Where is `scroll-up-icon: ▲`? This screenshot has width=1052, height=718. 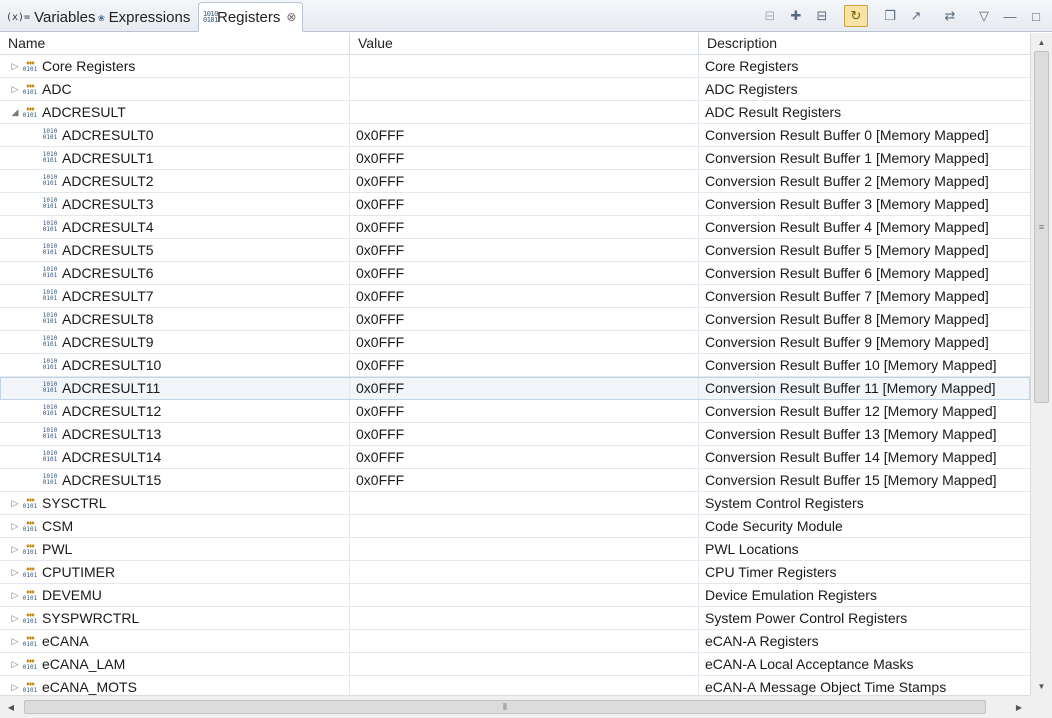
scroll-up-icon: ▲ is located at coordinates (1041, 42).